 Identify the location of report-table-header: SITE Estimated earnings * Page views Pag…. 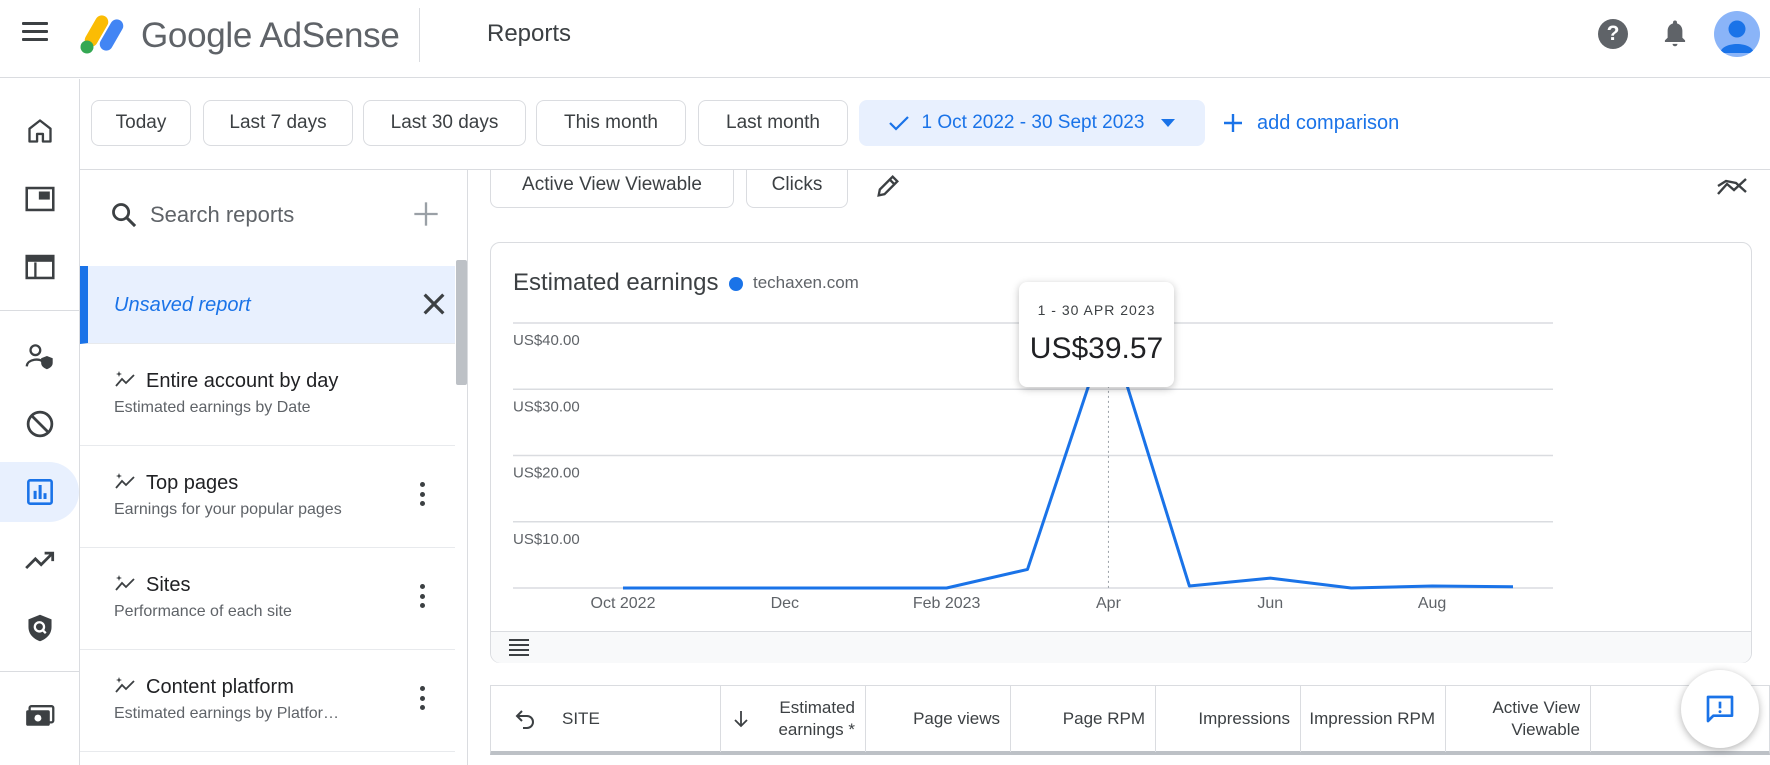
(1130, 720).